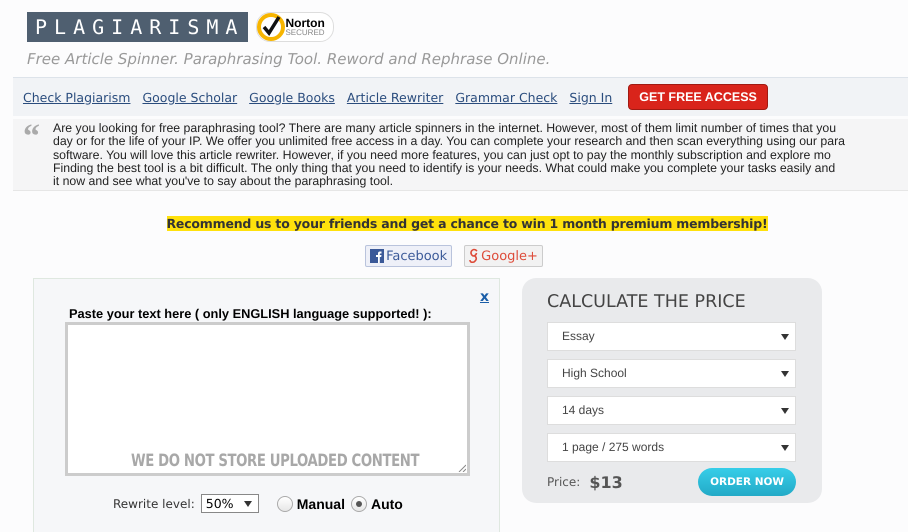 The width and height of the screenshot is (908, 532). What do you see at coordinates (671, 447) in the screenshot?
I see `dropdown-select: 1 page / 275 words` at bounding box center [671, 447].